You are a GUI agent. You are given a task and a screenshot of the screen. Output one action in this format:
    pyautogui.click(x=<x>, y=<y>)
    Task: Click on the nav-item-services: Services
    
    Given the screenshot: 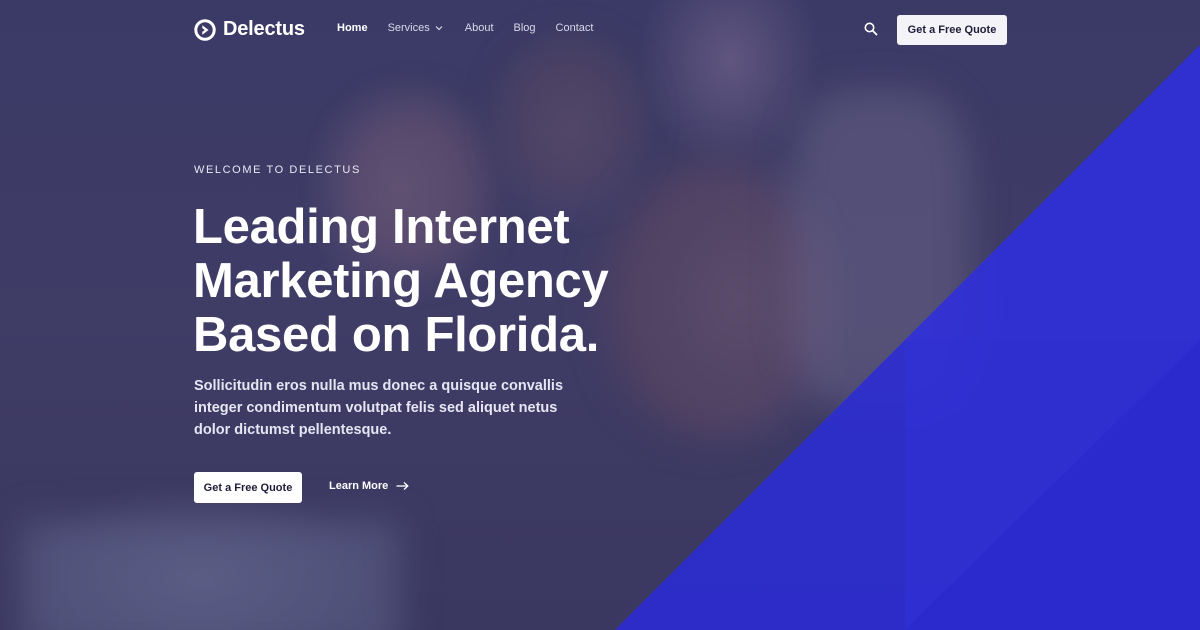 What is the action you would take?
    pyautogui.click(x=415, y=28)
    